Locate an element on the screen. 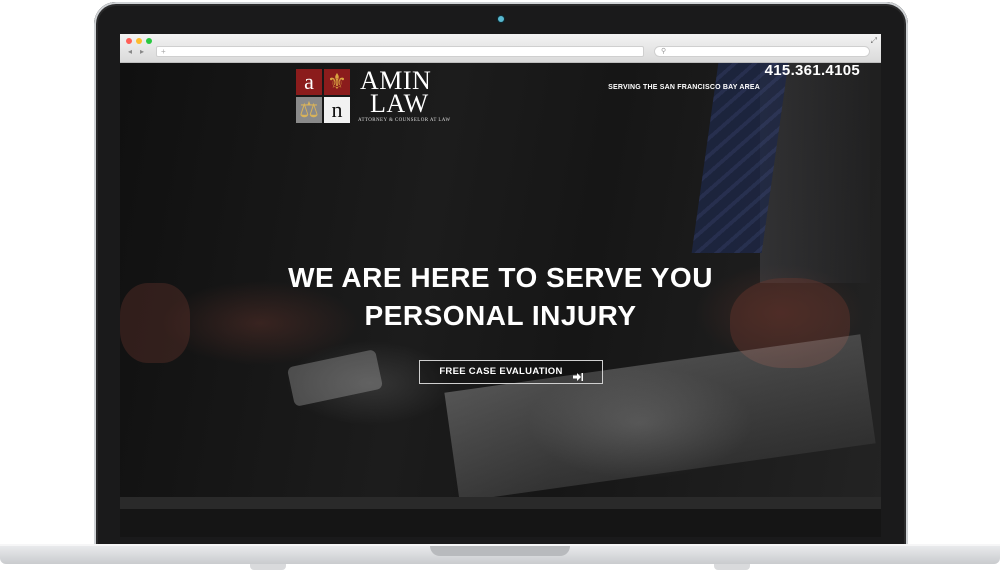 This screenshot has width=1000, height=575. laptop-bezel-bottom is located at coordinates (500, 523).